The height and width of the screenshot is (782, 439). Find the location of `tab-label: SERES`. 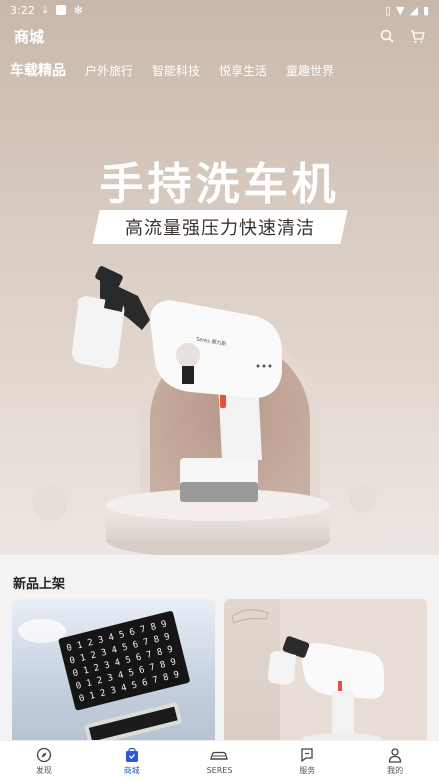

tab-label: SERES is located at coordinates (219, 770).